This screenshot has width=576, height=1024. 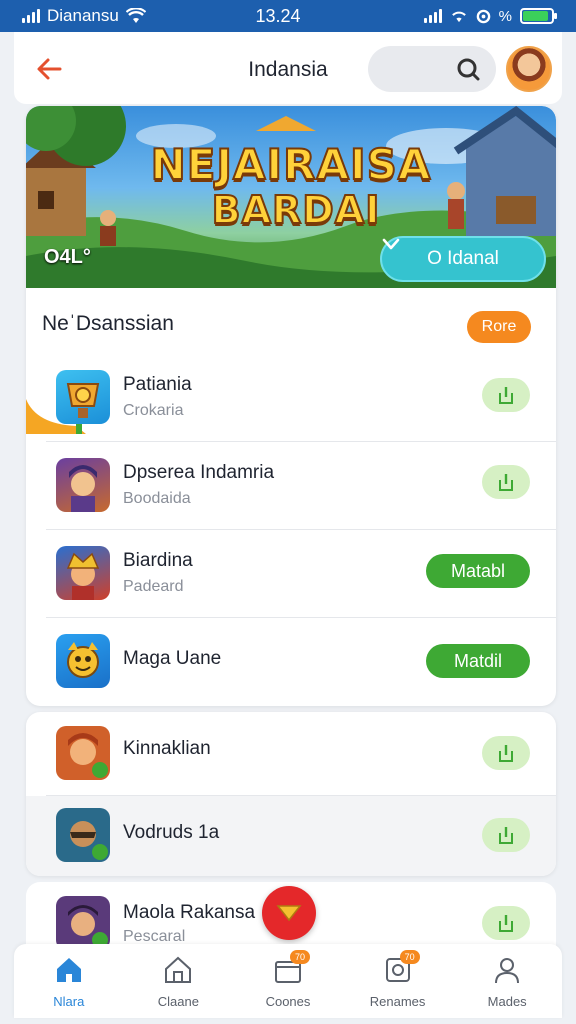 I want to click on nav-label: Nlara, so click(x=69, y=1001).